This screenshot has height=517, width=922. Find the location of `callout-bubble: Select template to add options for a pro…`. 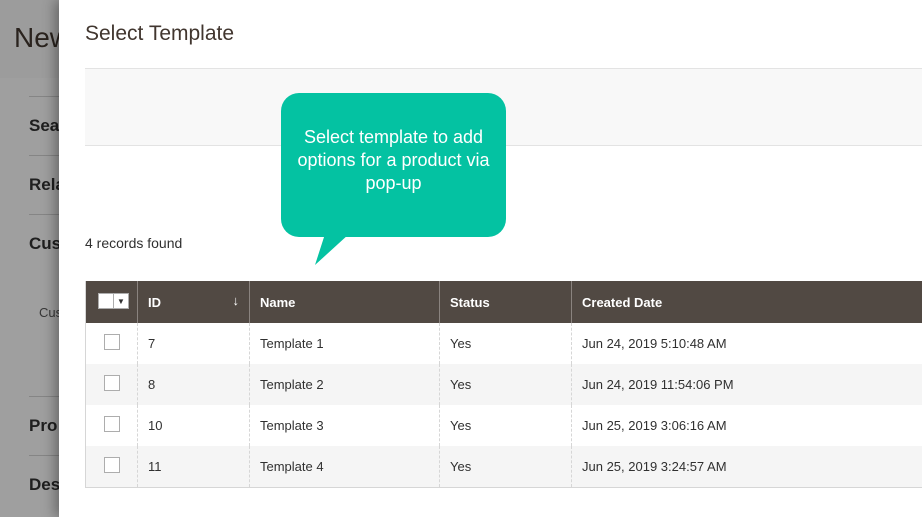

callout-bubble: Select template to add options for a pro… is located at coordinates (393, 165).